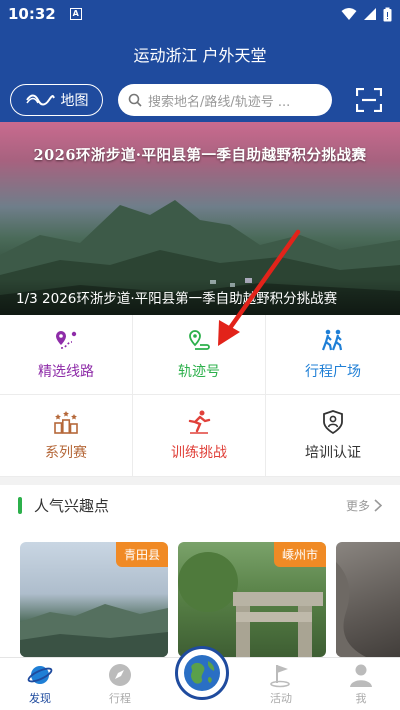 This screenshot has width=400, height=710. Describe the element at coordinates (281, 698) in the screenshot. I see `tab-label: 活动` at that location.